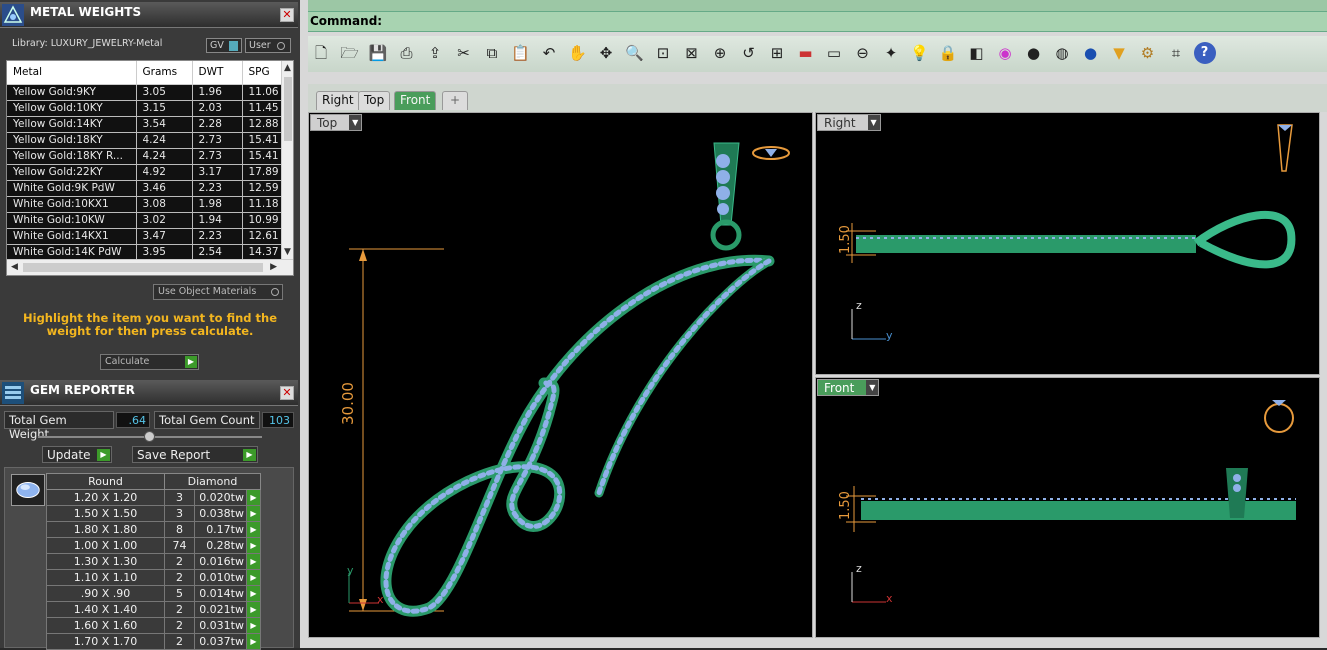 The height and width of the screenshot is (650, 1327). What do you see at coordinates (153, 497) in the screenshot?
I see `gem-row: 1.20 X 1.20 3 0.020tw ▶` at bounding box center [153, 497].